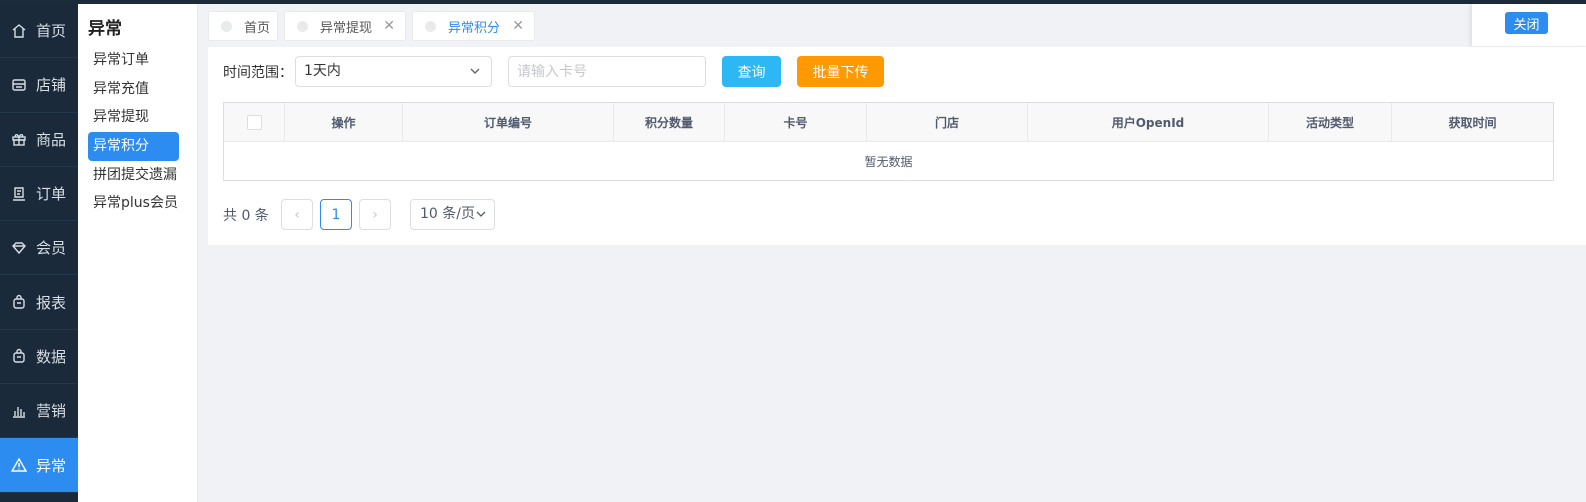  What do you see at coordinates (751, 71) in the screenshot?
I see `query-button: 查询` at bounding box center [751, 71].